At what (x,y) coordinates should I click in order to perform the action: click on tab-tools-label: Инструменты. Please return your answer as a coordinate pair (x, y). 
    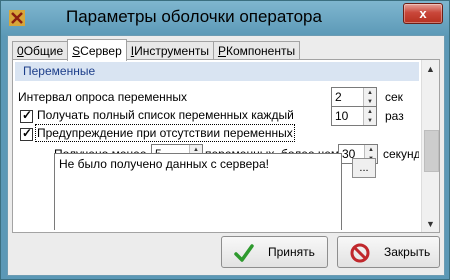
    Looking at the image, I should click on (171, 51).